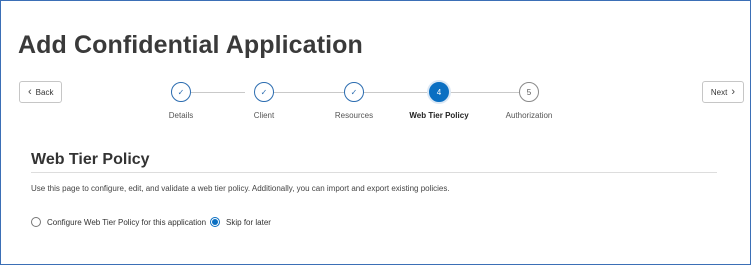  What do you see at coordinates (181, 115) in the screenshot?
I see `step-label: Details` at bounding box center [181, 115].